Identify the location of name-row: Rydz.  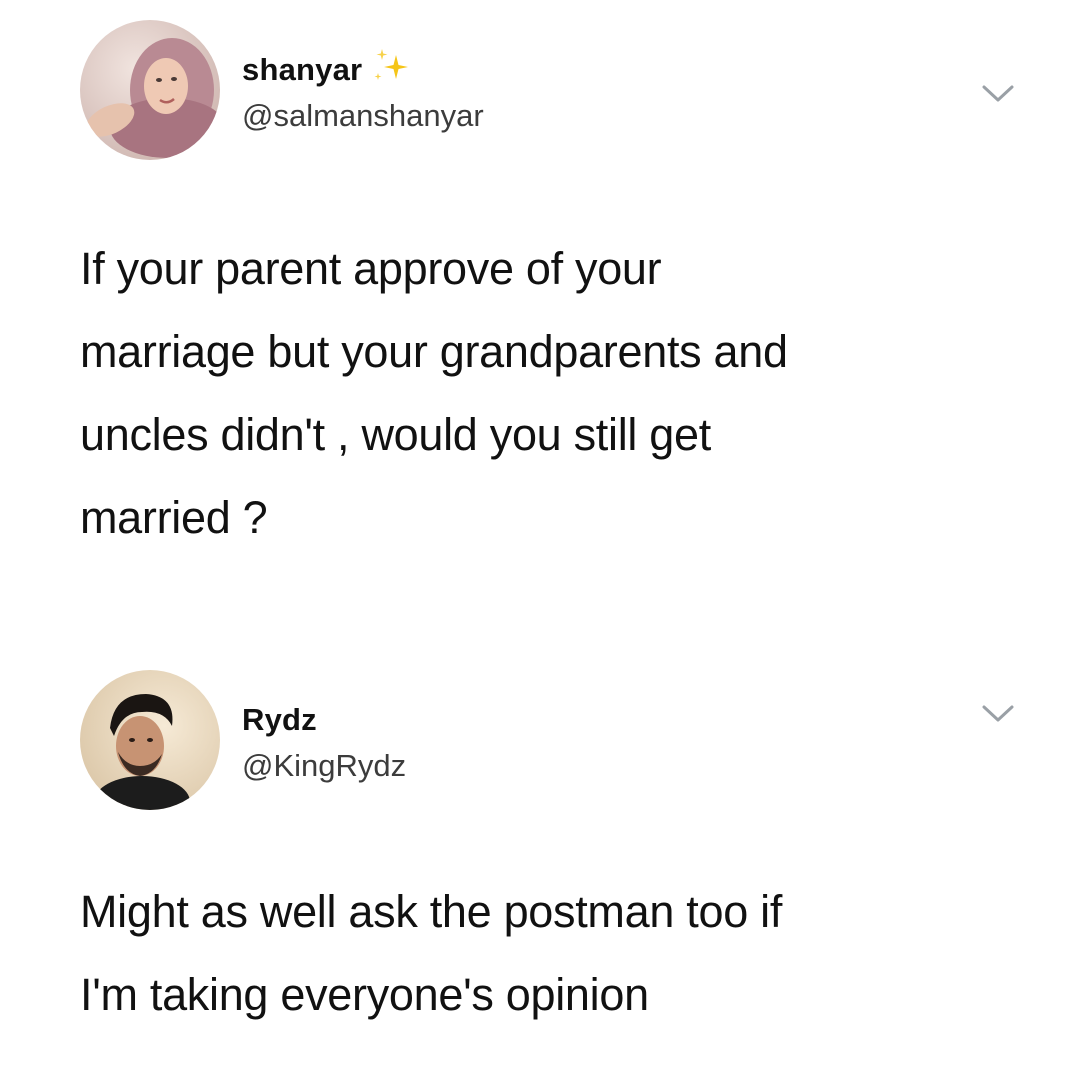
(279, 720).